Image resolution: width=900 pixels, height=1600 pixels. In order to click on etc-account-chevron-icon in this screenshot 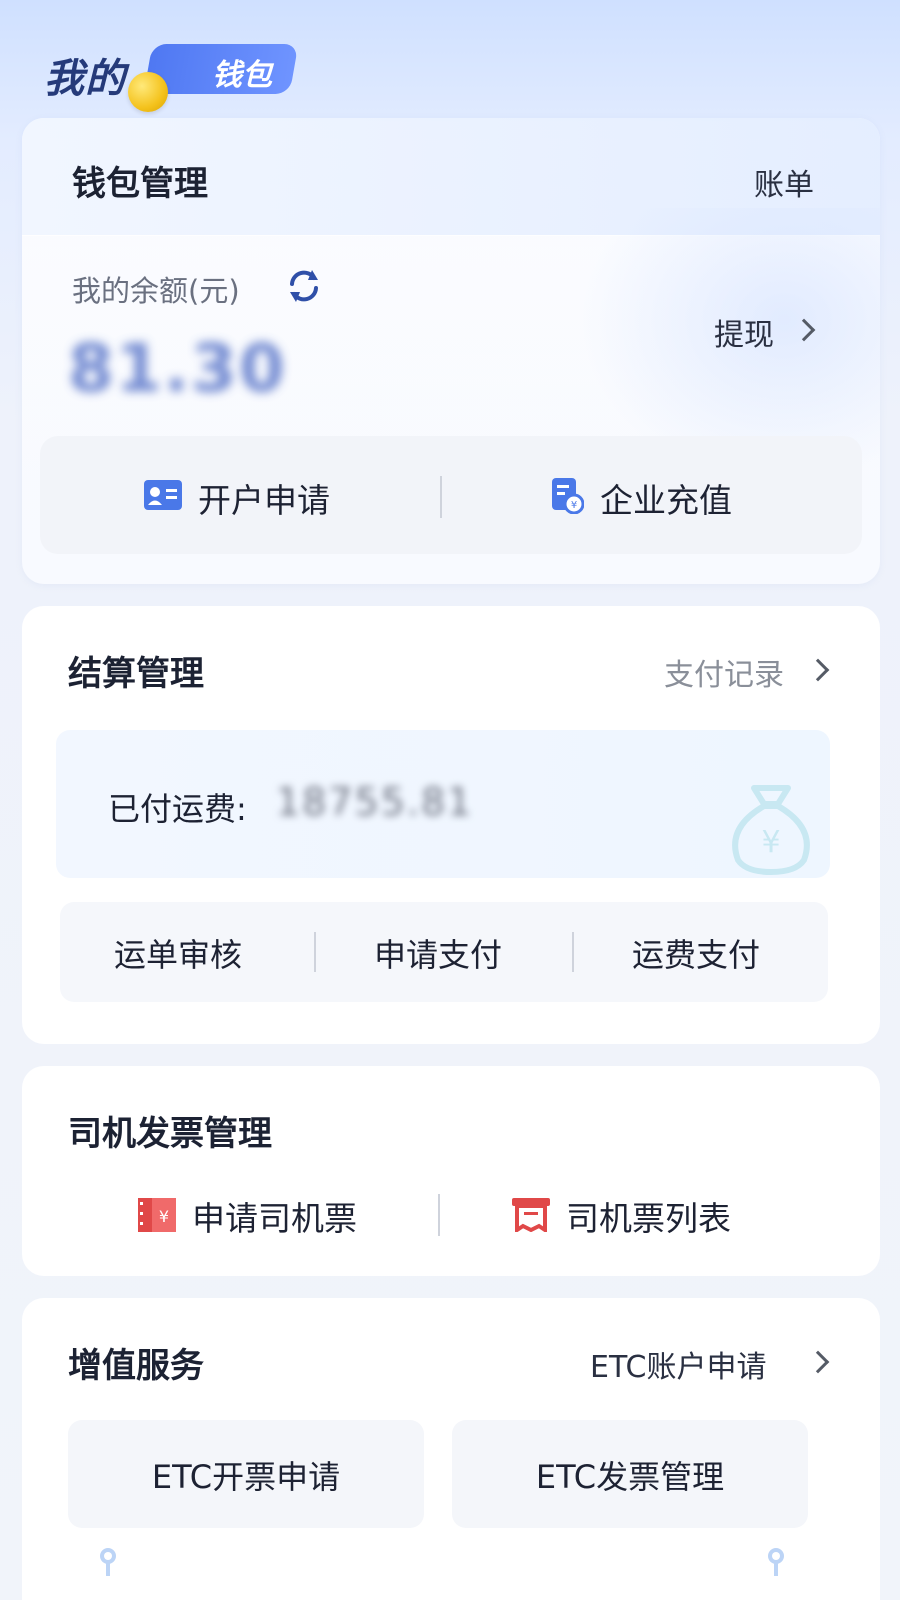, I will do `click(818, 1362)`.